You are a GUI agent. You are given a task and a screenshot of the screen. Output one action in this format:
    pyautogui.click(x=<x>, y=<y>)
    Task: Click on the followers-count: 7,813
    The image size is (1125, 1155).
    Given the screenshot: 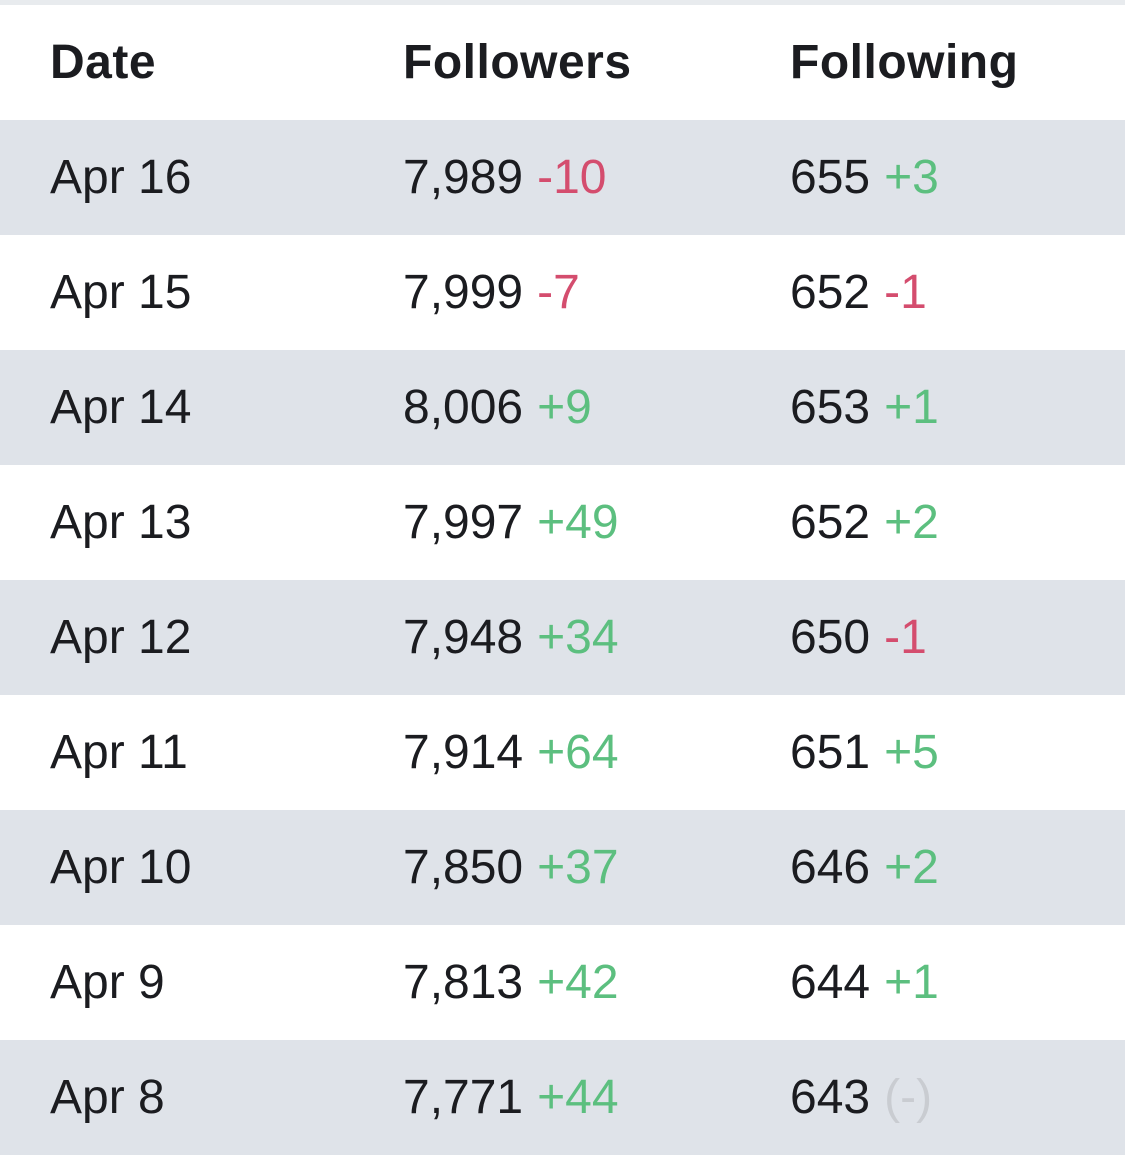 What is the action you would take?
    pyautogui.click(x=463, y=982)
    